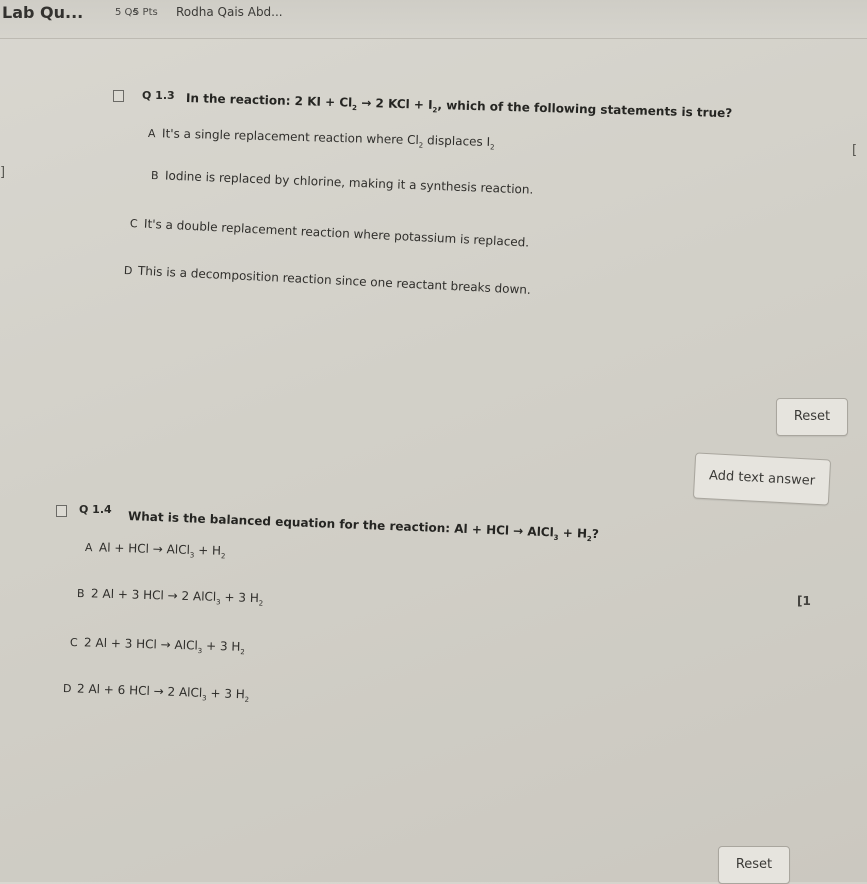 This screenshot has width=867, height=884. I want to click on q14-flag-checkbox, so click(61, 511).